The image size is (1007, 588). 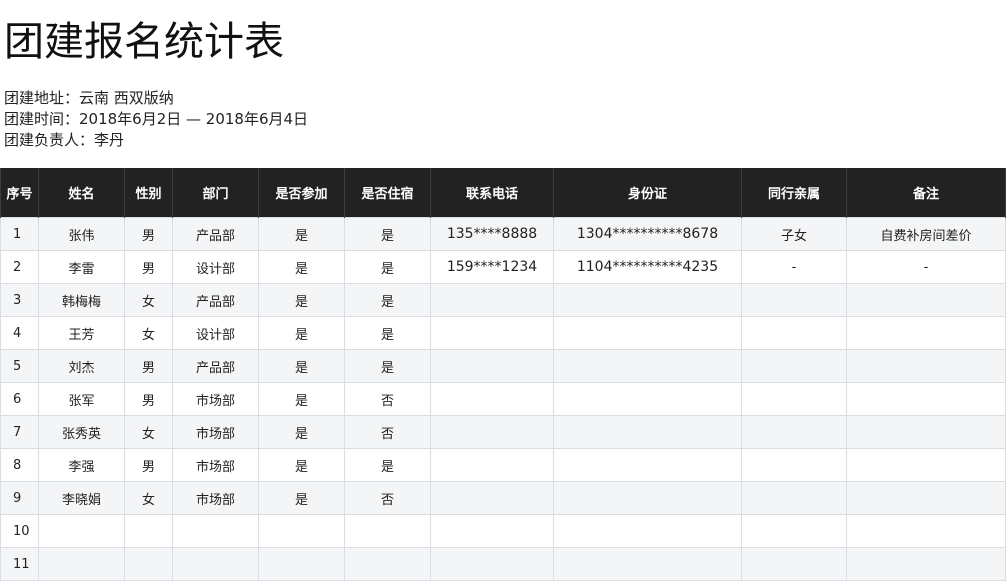 I want to click on cell-name: 李强, so click(x=81, y=465).